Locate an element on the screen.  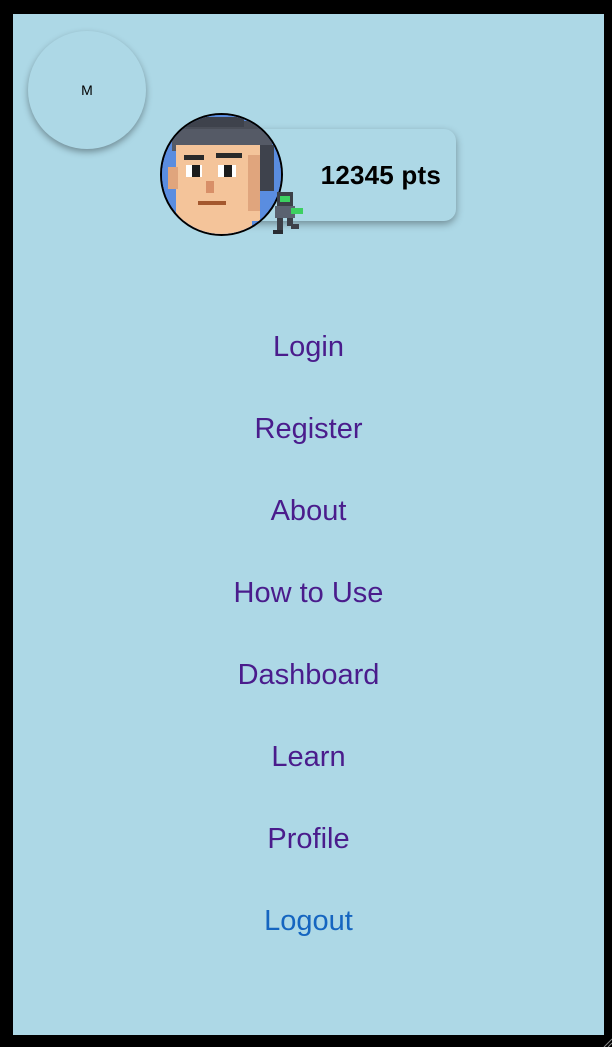
nav-link-login: Login is located at coordinates (308, 347).